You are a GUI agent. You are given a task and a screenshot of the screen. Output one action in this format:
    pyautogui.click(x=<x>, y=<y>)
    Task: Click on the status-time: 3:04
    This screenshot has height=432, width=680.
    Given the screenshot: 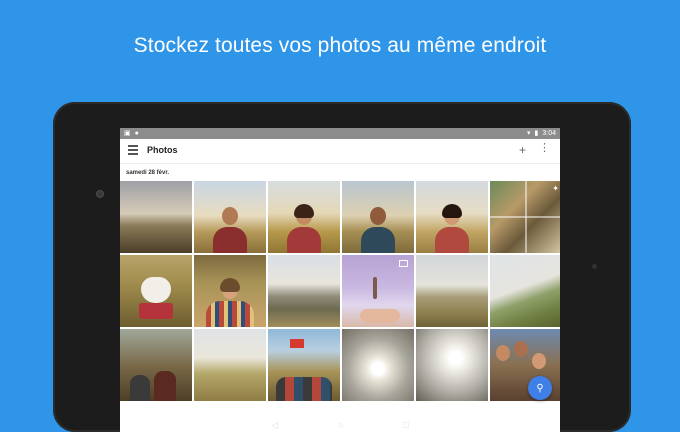 What is the action you would take?
    pyautogui.click(x=549, y=133)
    